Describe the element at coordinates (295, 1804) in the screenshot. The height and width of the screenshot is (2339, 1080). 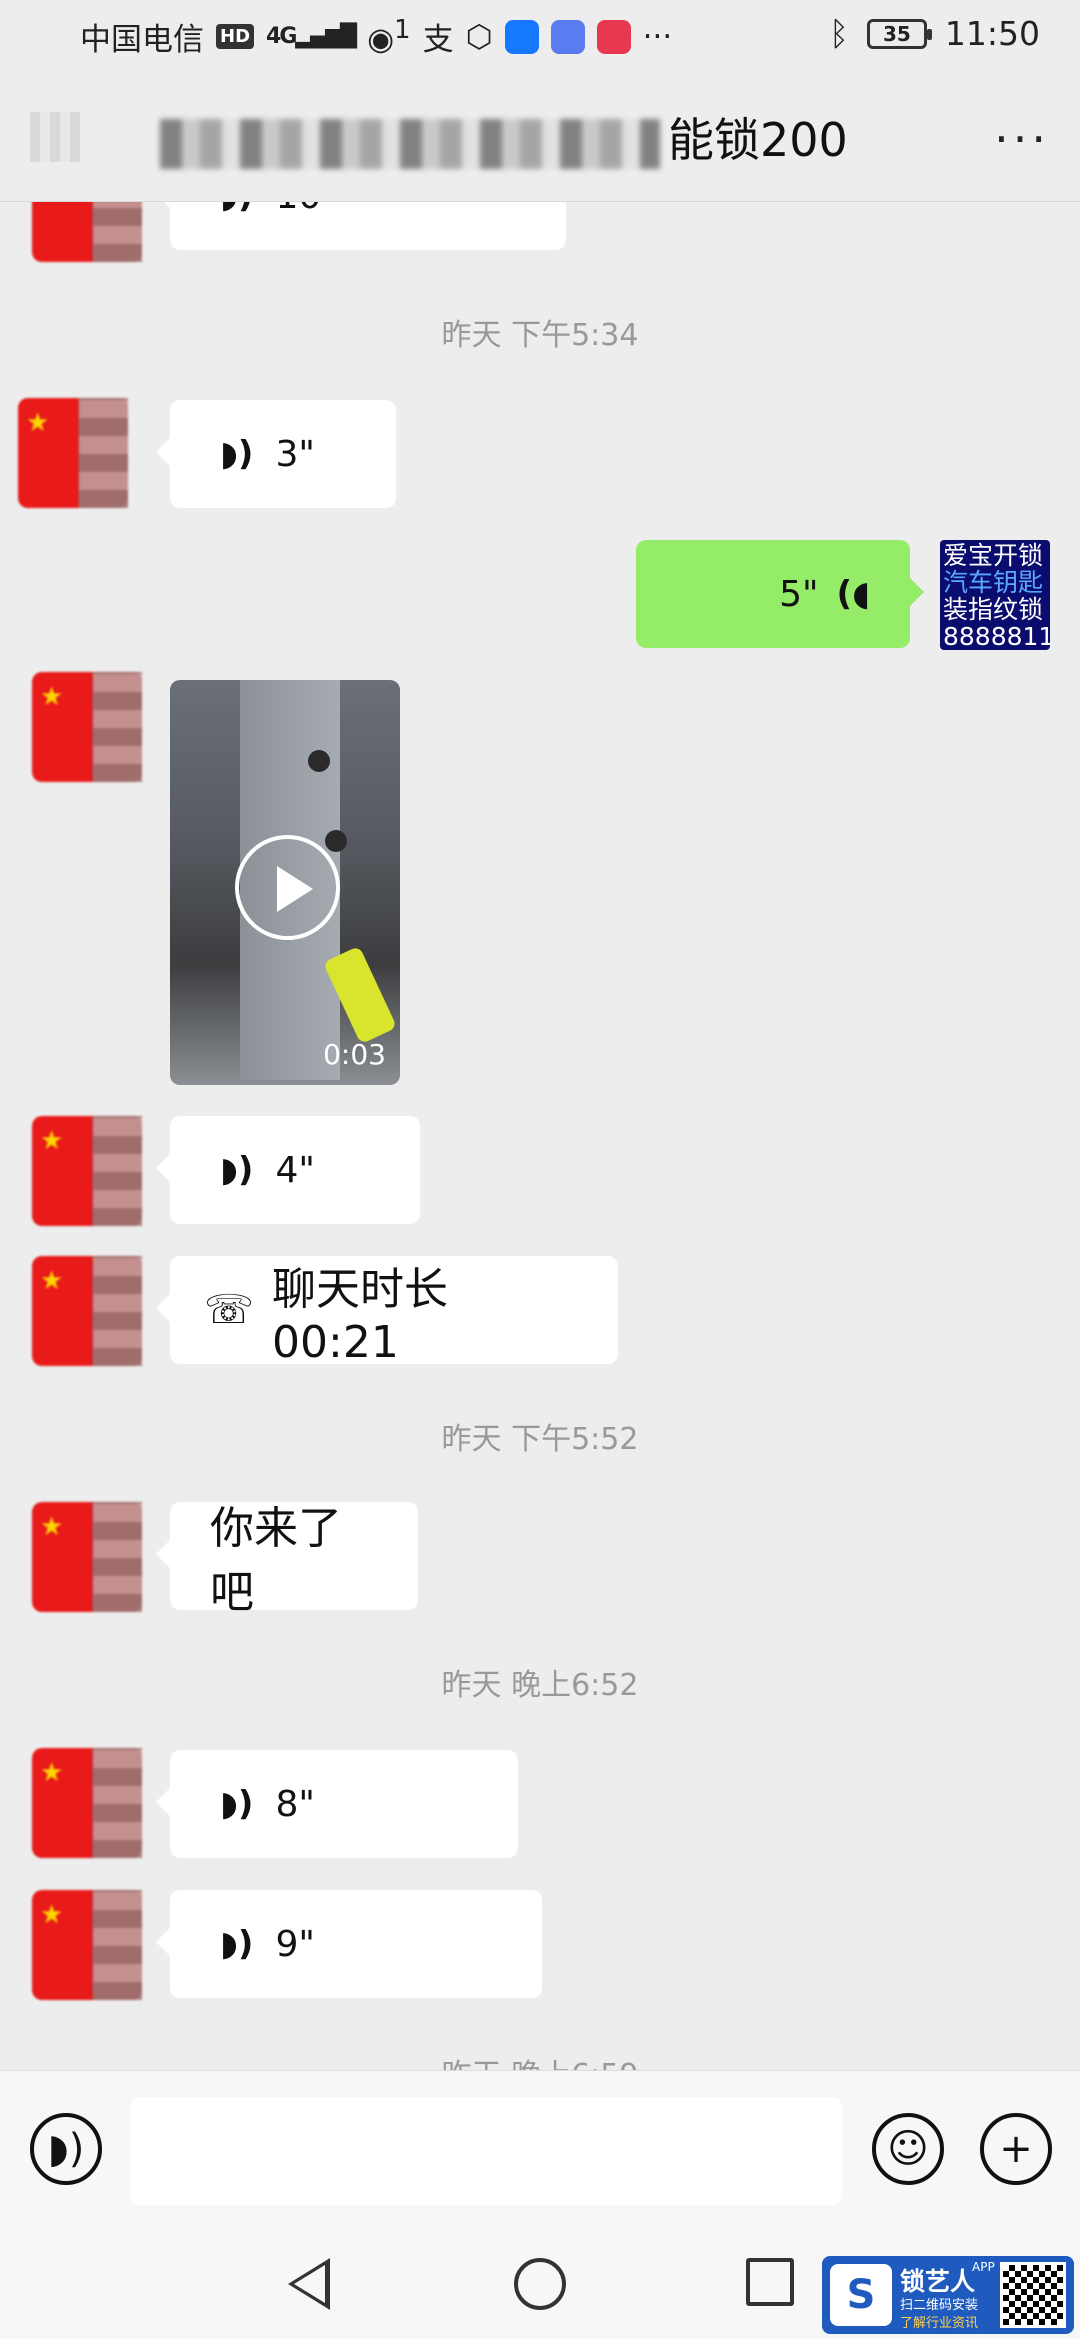
I see `voice-duration: 8"` at that location.